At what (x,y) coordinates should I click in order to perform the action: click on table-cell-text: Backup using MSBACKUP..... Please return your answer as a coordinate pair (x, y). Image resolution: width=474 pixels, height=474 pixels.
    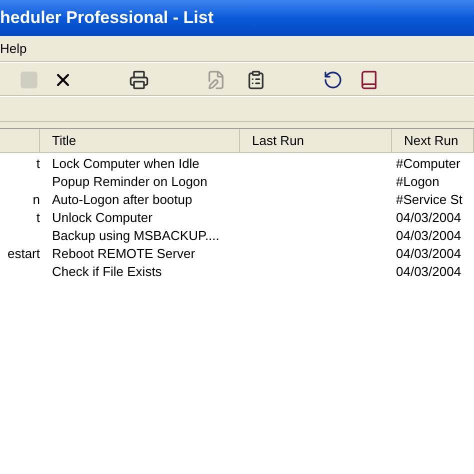
    Looking at the image, I should click on (136, 236).